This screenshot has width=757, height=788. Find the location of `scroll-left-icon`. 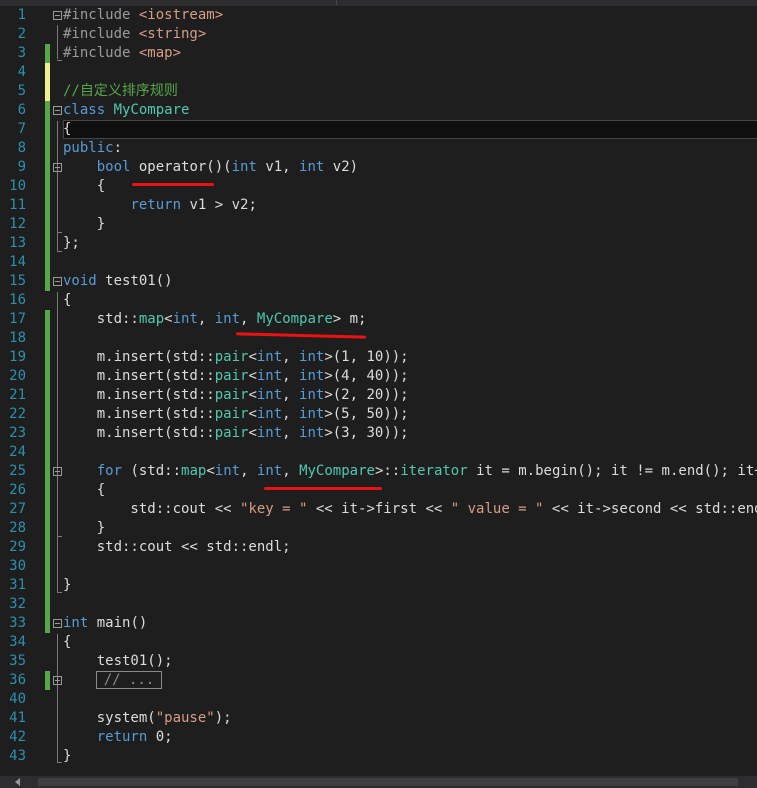

scroll-left-icon is located at coordinates (17, 782).